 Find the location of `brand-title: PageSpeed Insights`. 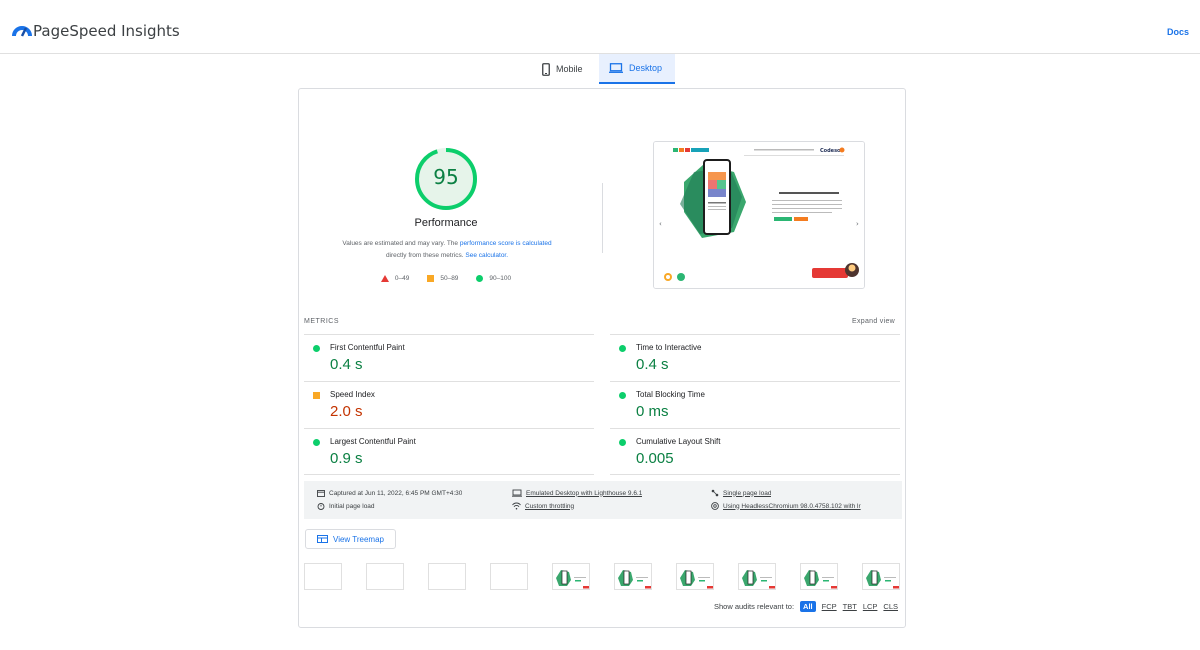

brand-title: PageSpeed Insights is located at coordinates (106, 31).